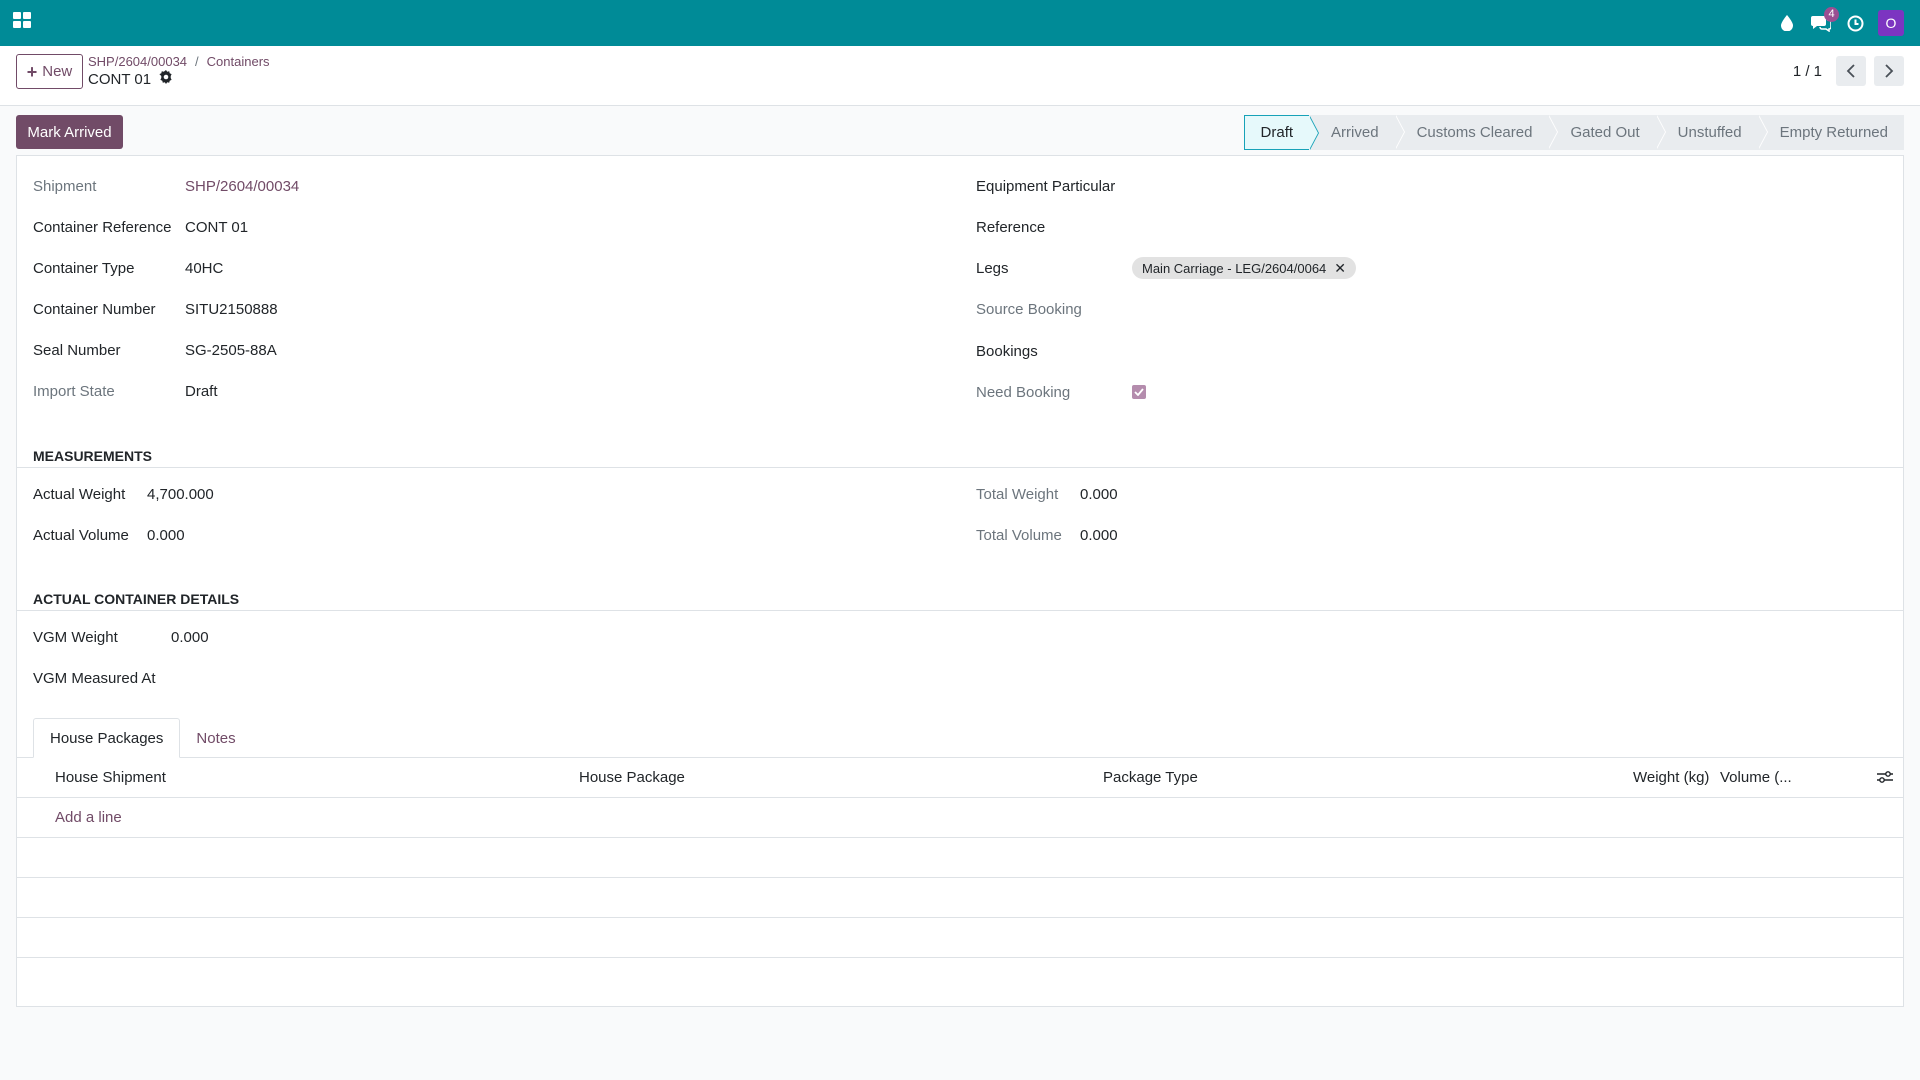  I want to click on actual-weight-input: 4,700.000, so click(180, 494).